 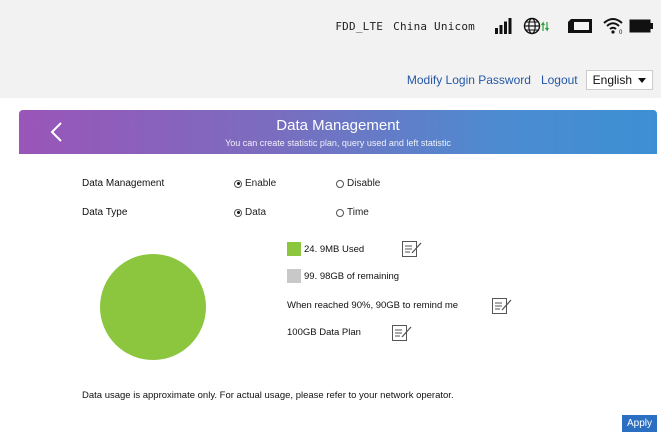 I want to click on used-text: 24. 9MB Used, so click(x=334, y=249).